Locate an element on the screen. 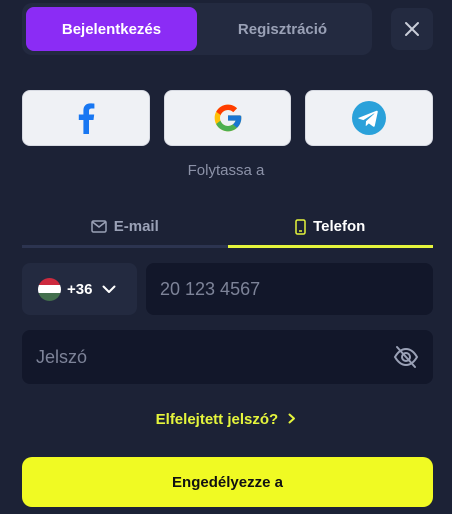 The width and height of the screenshot is (452, 514). close-button is located at coordinates (412, 29).